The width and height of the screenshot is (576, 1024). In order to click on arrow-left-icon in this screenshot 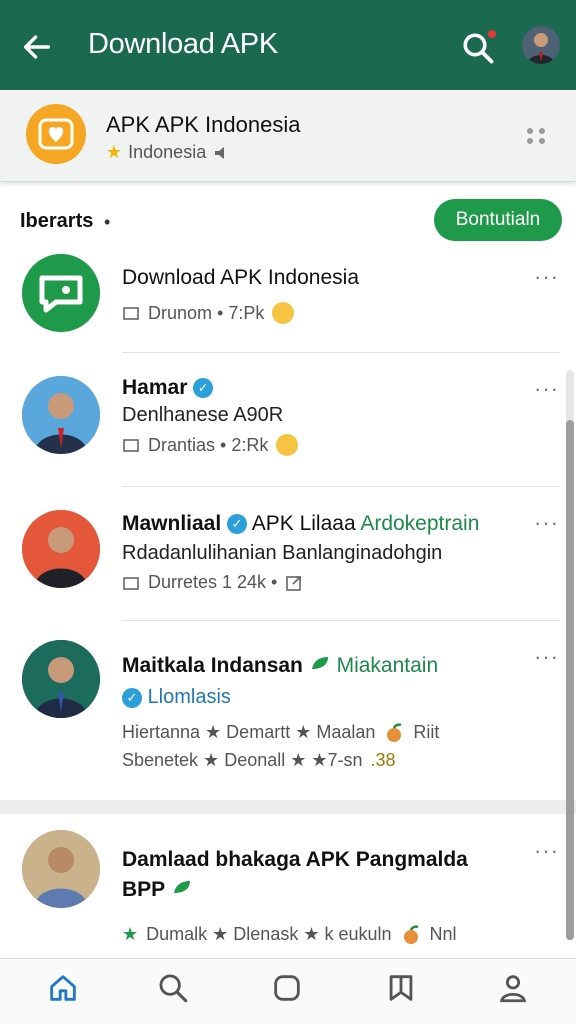, I will do `click(37, 47)`.